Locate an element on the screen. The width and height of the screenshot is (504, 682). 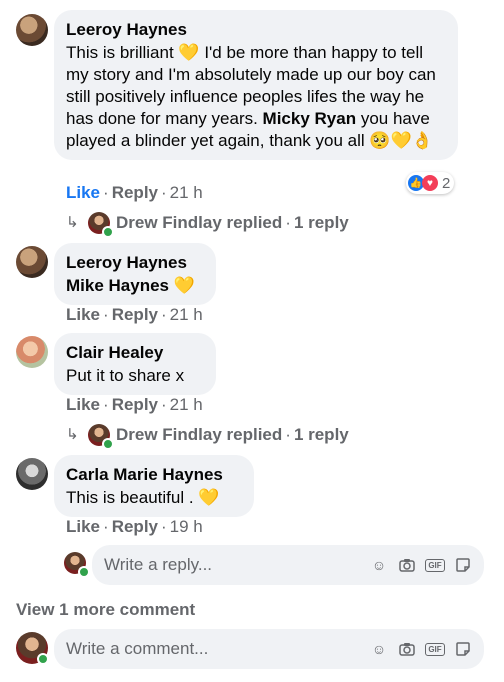
comment-text: This is beautiful . 💛 is located at coordinates (154, 498).